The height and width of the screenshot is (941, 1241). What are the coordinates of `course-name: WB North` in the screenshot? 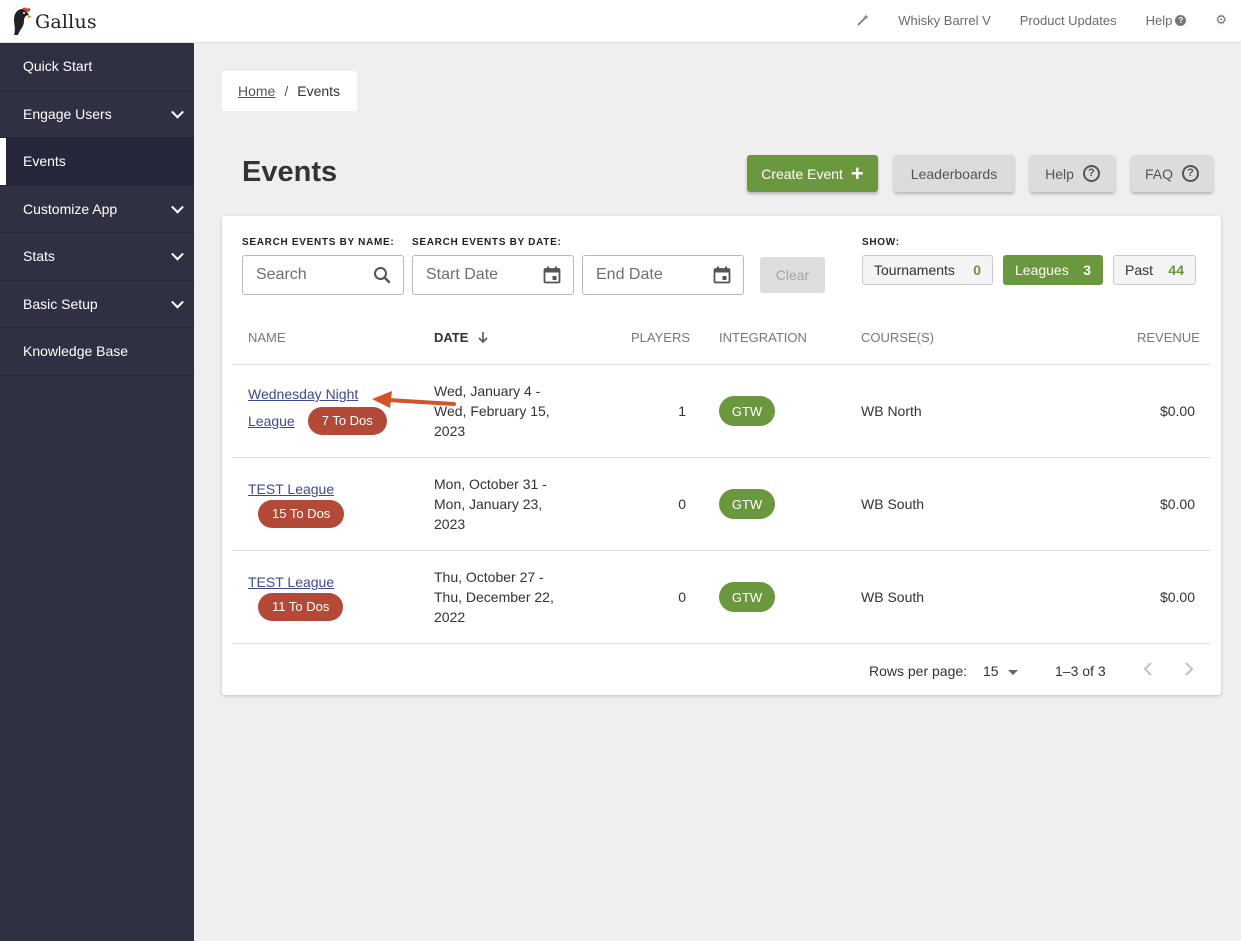 It's located at (891, 411).